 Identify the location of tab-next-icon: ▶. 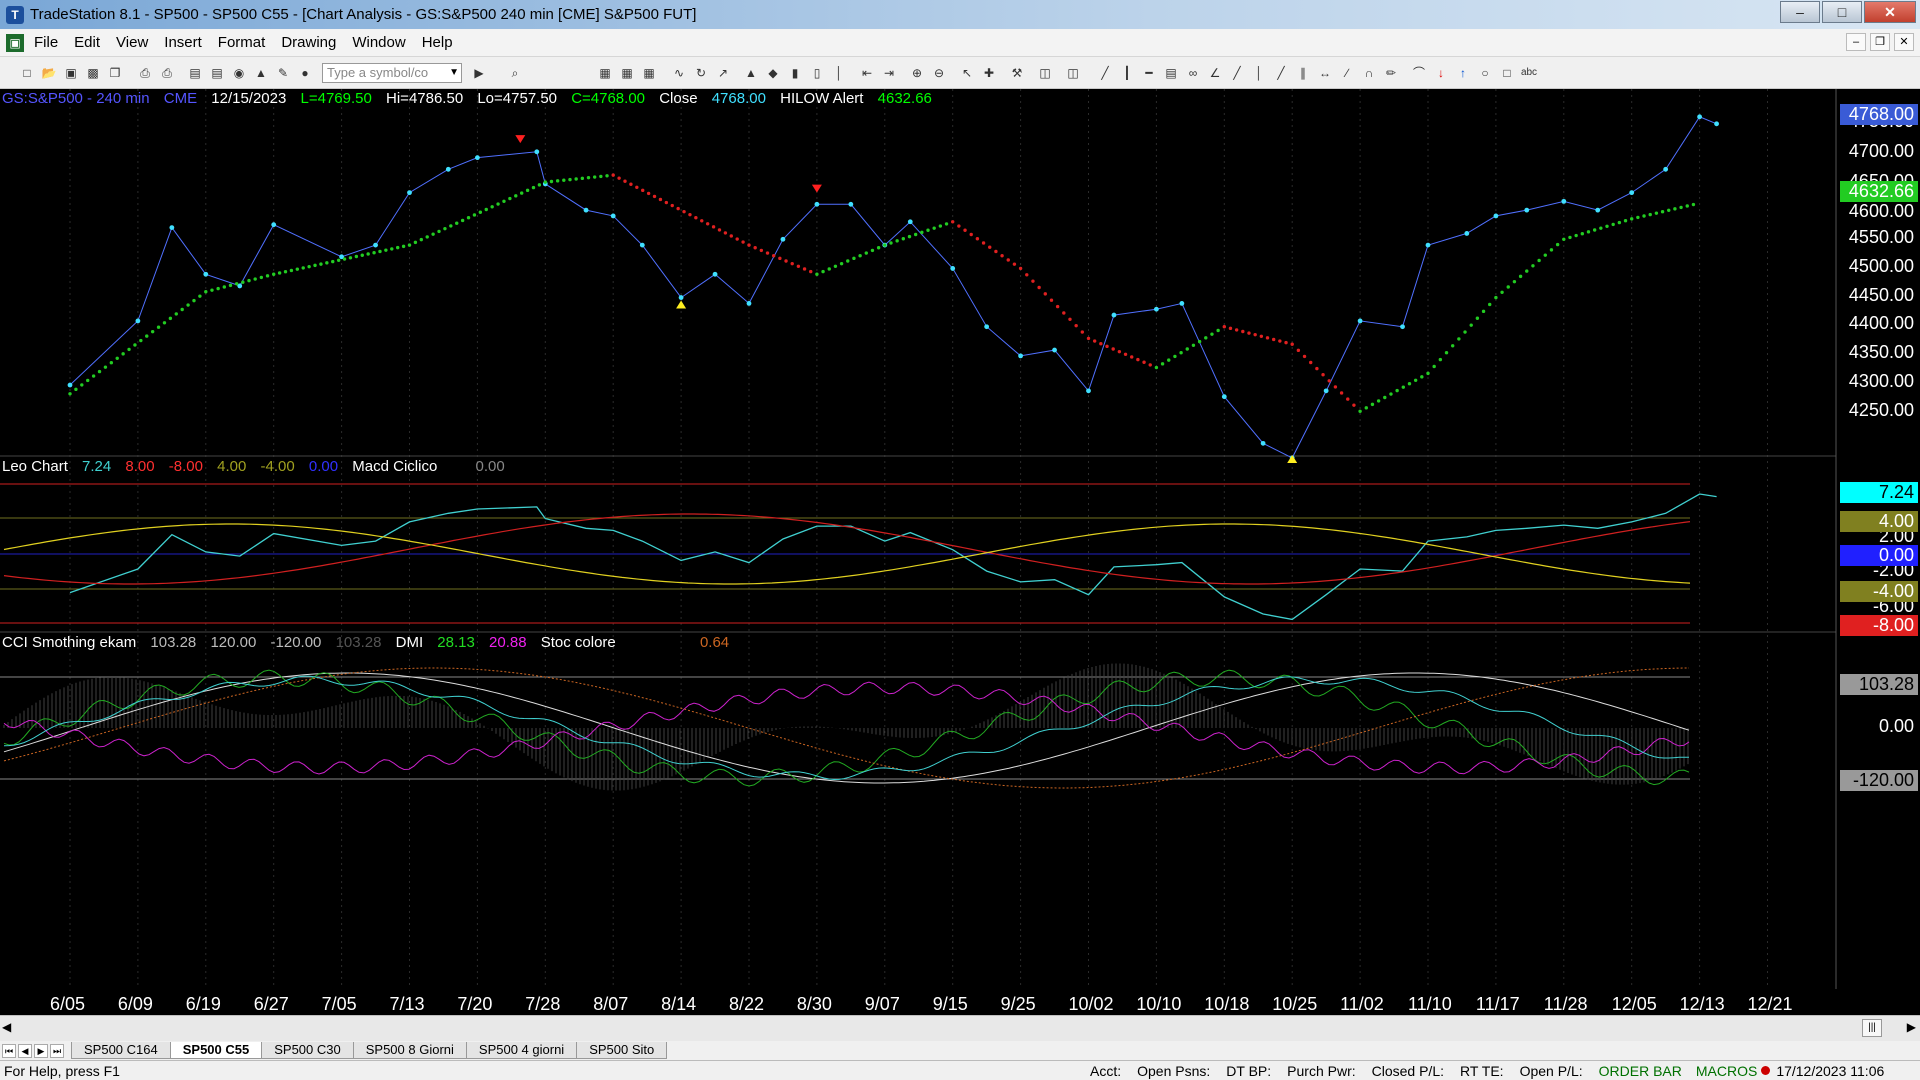
(41, 1050).